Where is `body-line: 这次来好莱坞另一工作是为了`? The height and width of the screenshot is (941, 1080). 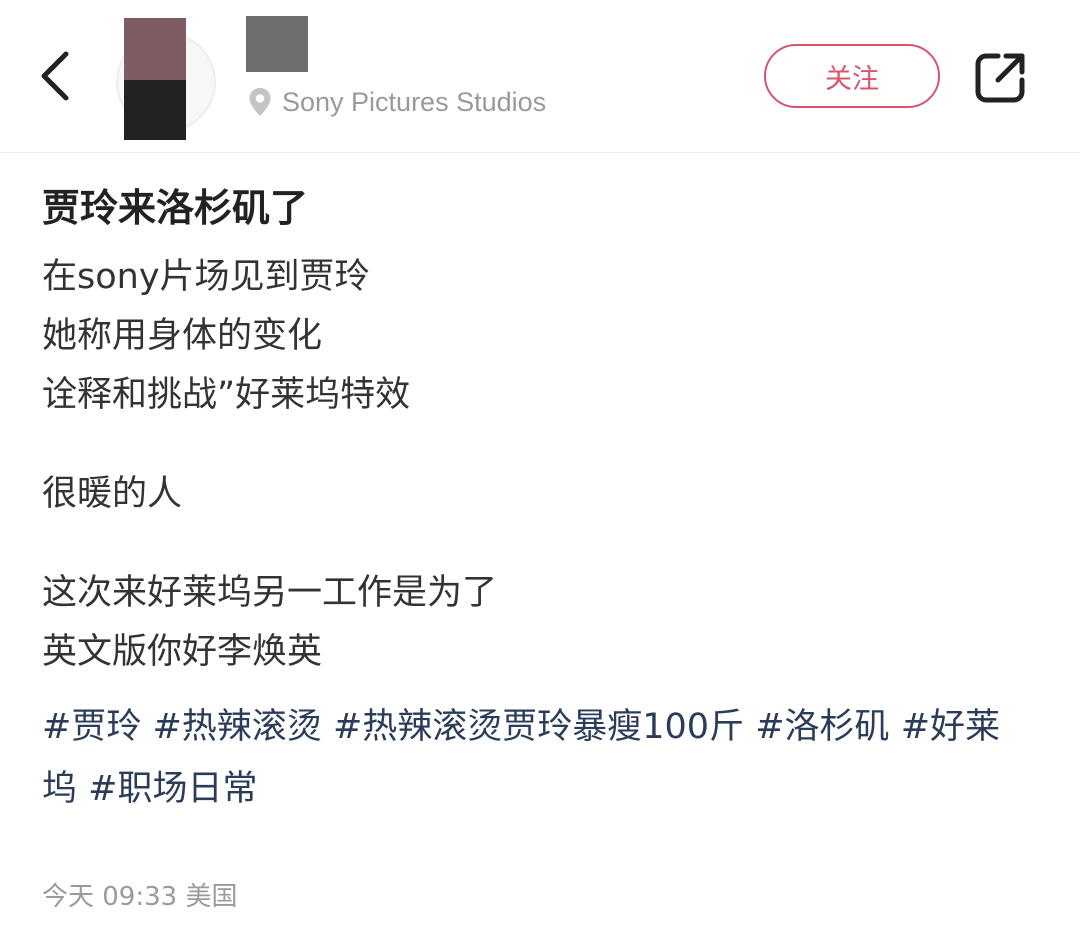 body-line: 这次来好莱坞另一工作是为了 is located at coordinates (270, 593).